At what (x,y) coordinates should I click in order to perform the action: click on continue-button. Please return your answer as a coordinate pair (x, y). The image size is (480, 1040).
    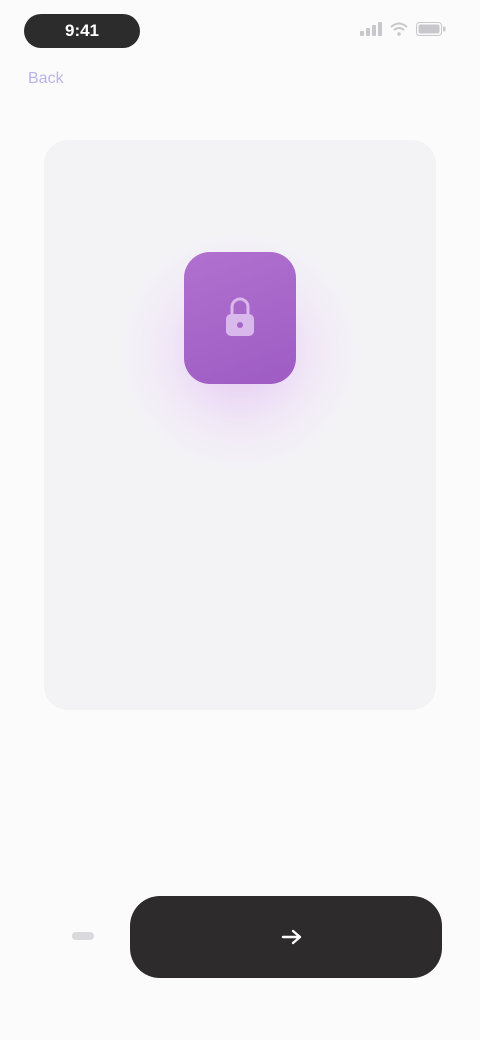
    Looking at the image, I should click on (286, 937).